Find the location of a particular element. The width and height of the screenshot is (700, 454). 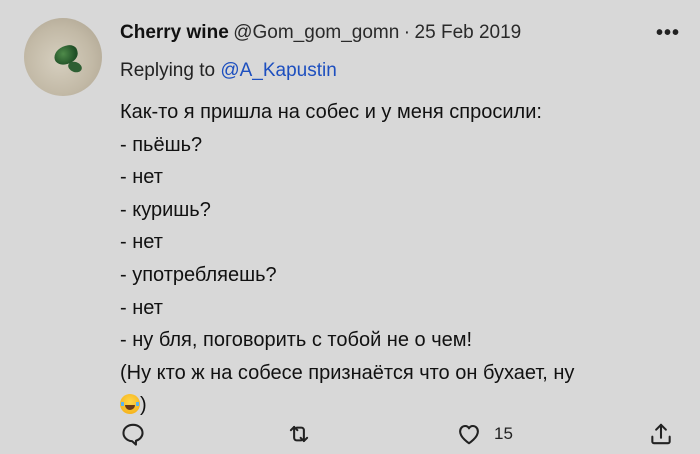

more-options-icon: ••• is located at coordinates (668, 33).